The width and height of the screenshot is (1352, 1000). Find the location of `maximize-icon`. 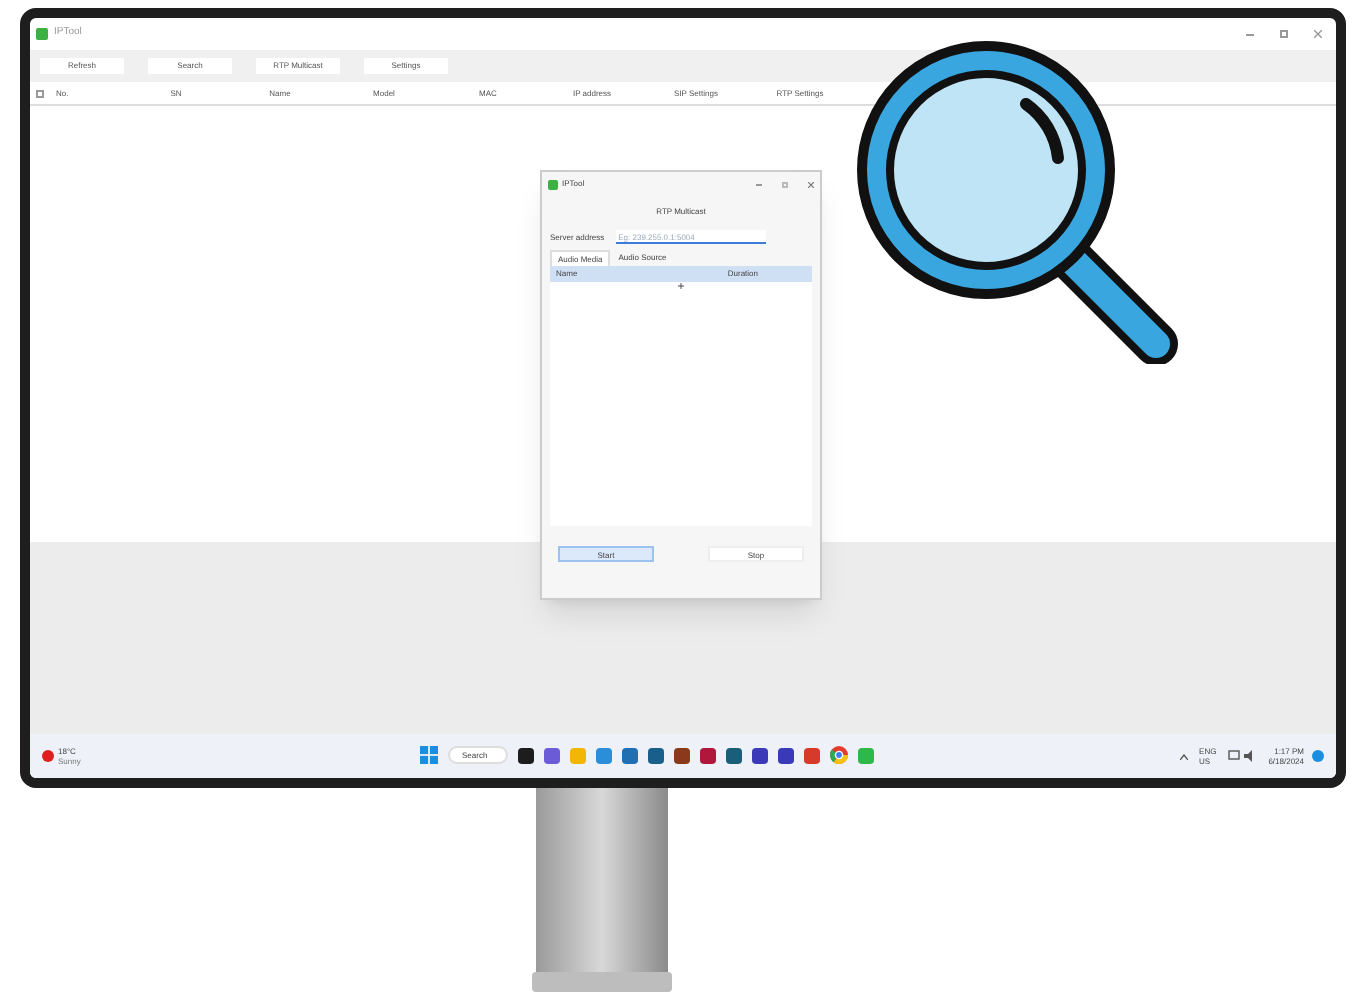

maximize-icon is located at coordinates (1284, 34).